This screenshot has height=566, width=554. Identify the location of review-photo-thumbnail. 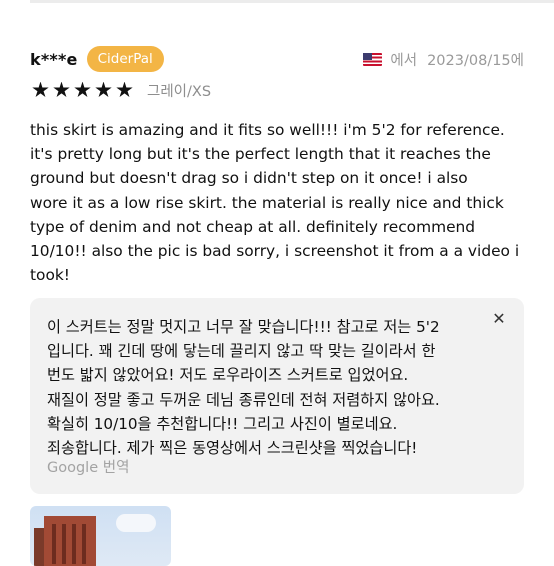
(100, 536).